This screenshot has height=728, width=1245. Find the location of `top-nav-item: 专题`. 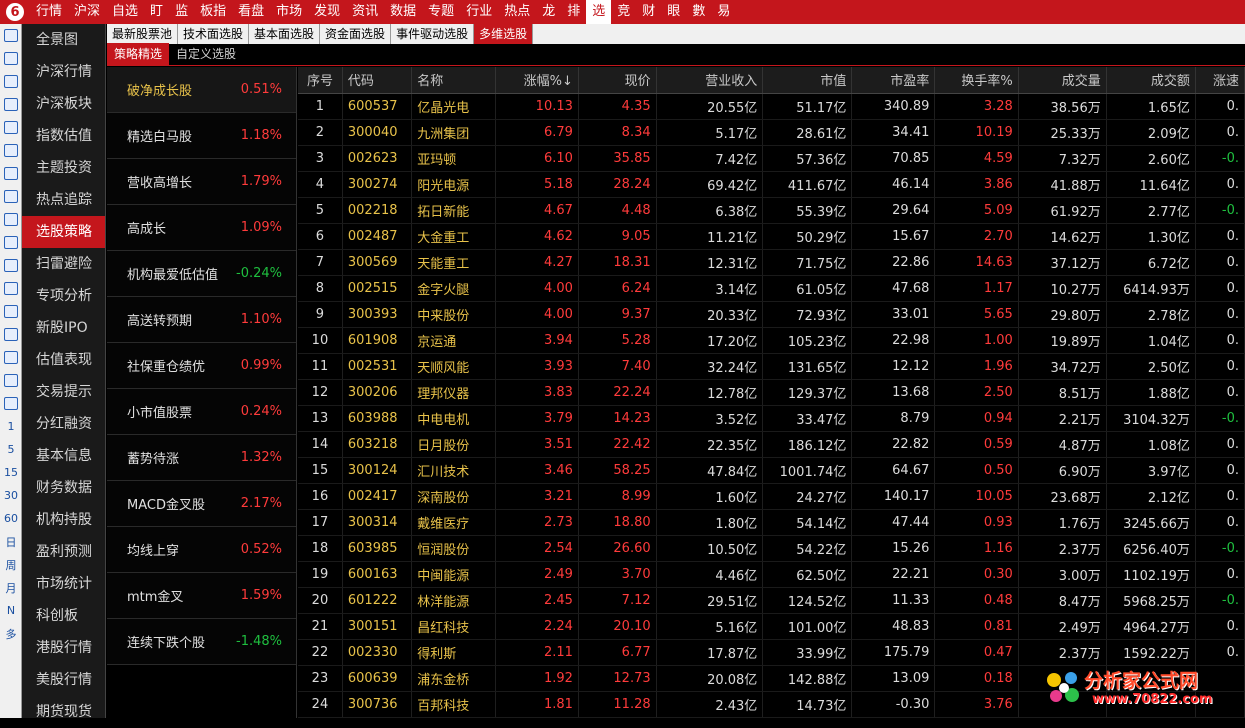

top-nav-item: 专题 is located at coordinates (441, 12).